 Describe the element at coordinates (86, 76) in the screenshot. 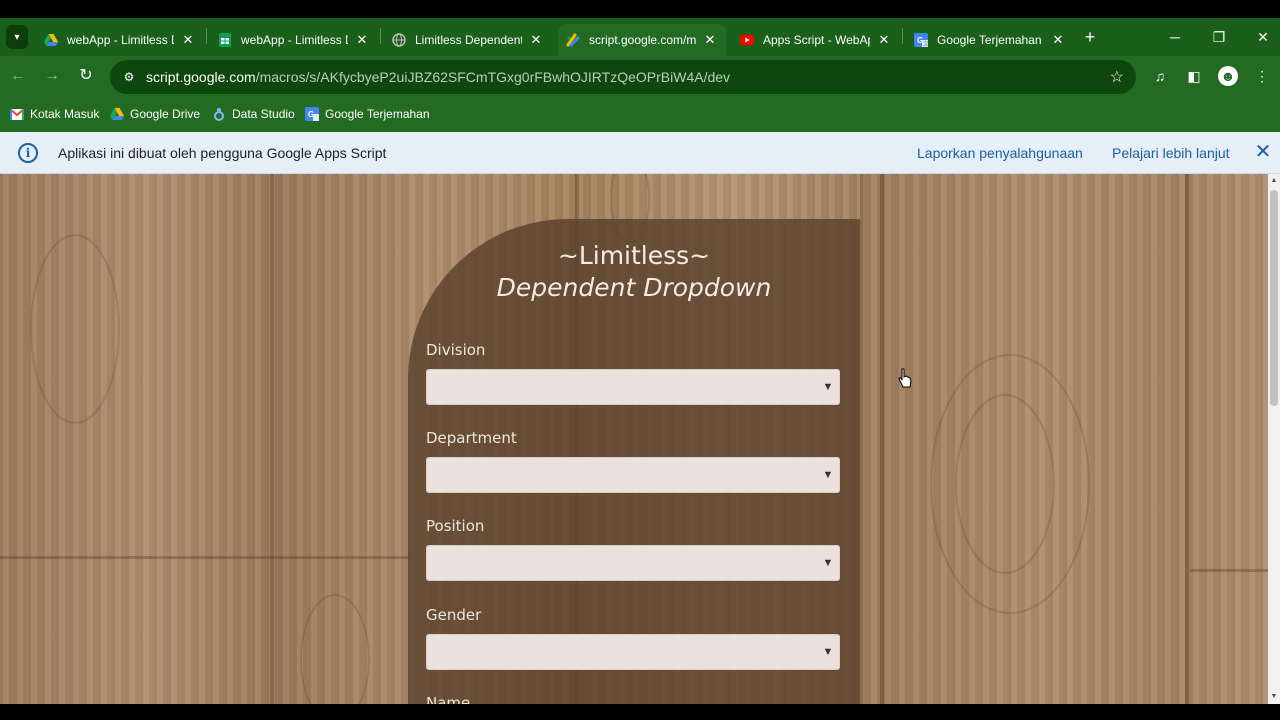

I see `reload-icon: ↻` at that location.